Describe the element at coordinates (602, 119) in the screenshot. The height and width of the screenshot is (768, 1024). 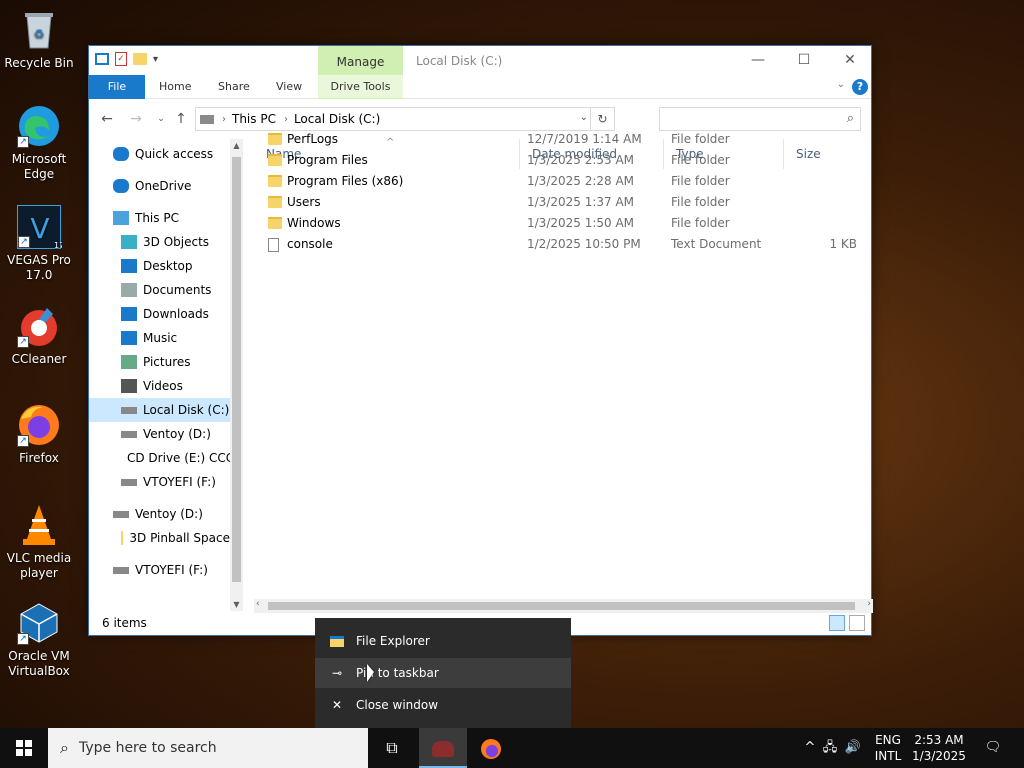
I see `refresh-icon: ↻` at that location.